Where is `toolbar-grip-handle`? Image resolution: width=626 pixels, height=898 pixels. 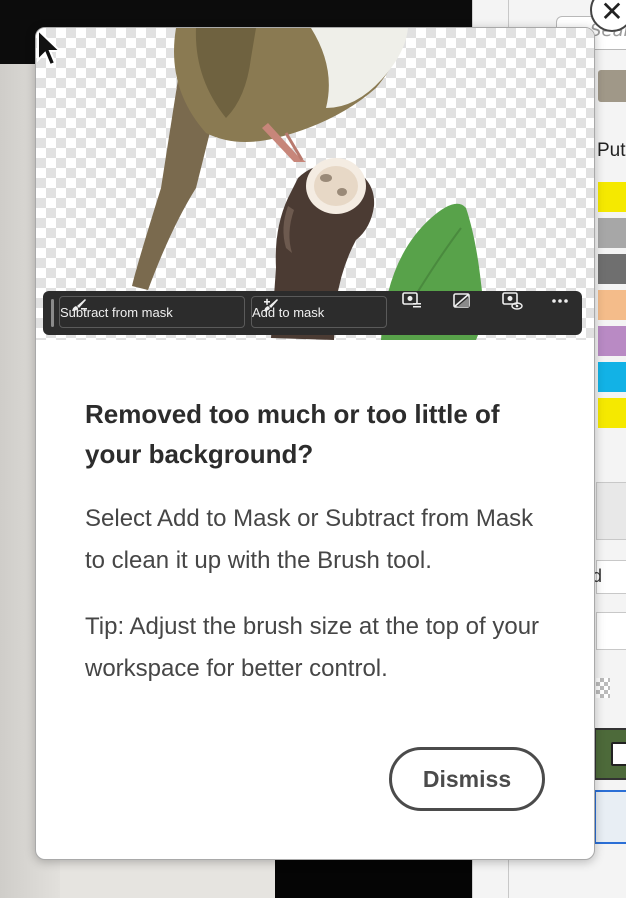 toolbar-grip-handle is located at coordinates (52, 313).